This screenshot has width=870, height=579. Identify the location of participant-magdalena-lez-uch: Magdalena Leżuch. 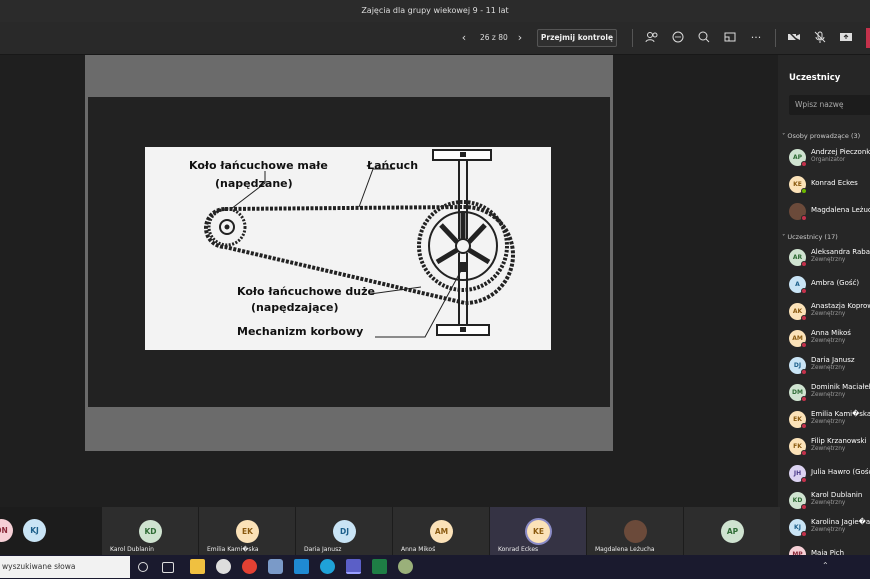
(829, 213).